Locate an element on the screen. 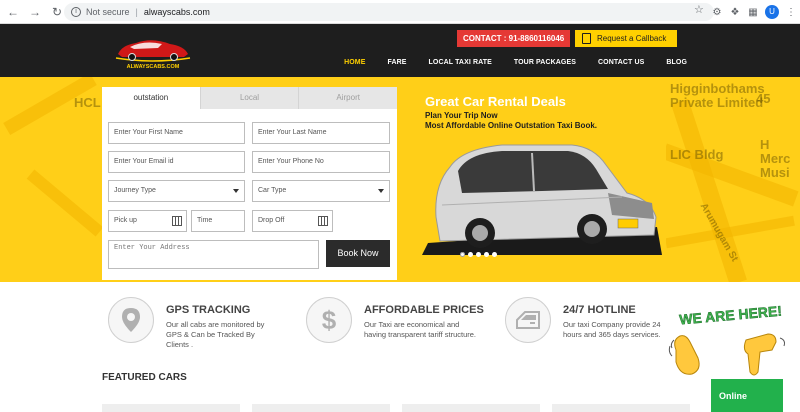  map-label: LIC Bldg is located at coordinates (697, 154).